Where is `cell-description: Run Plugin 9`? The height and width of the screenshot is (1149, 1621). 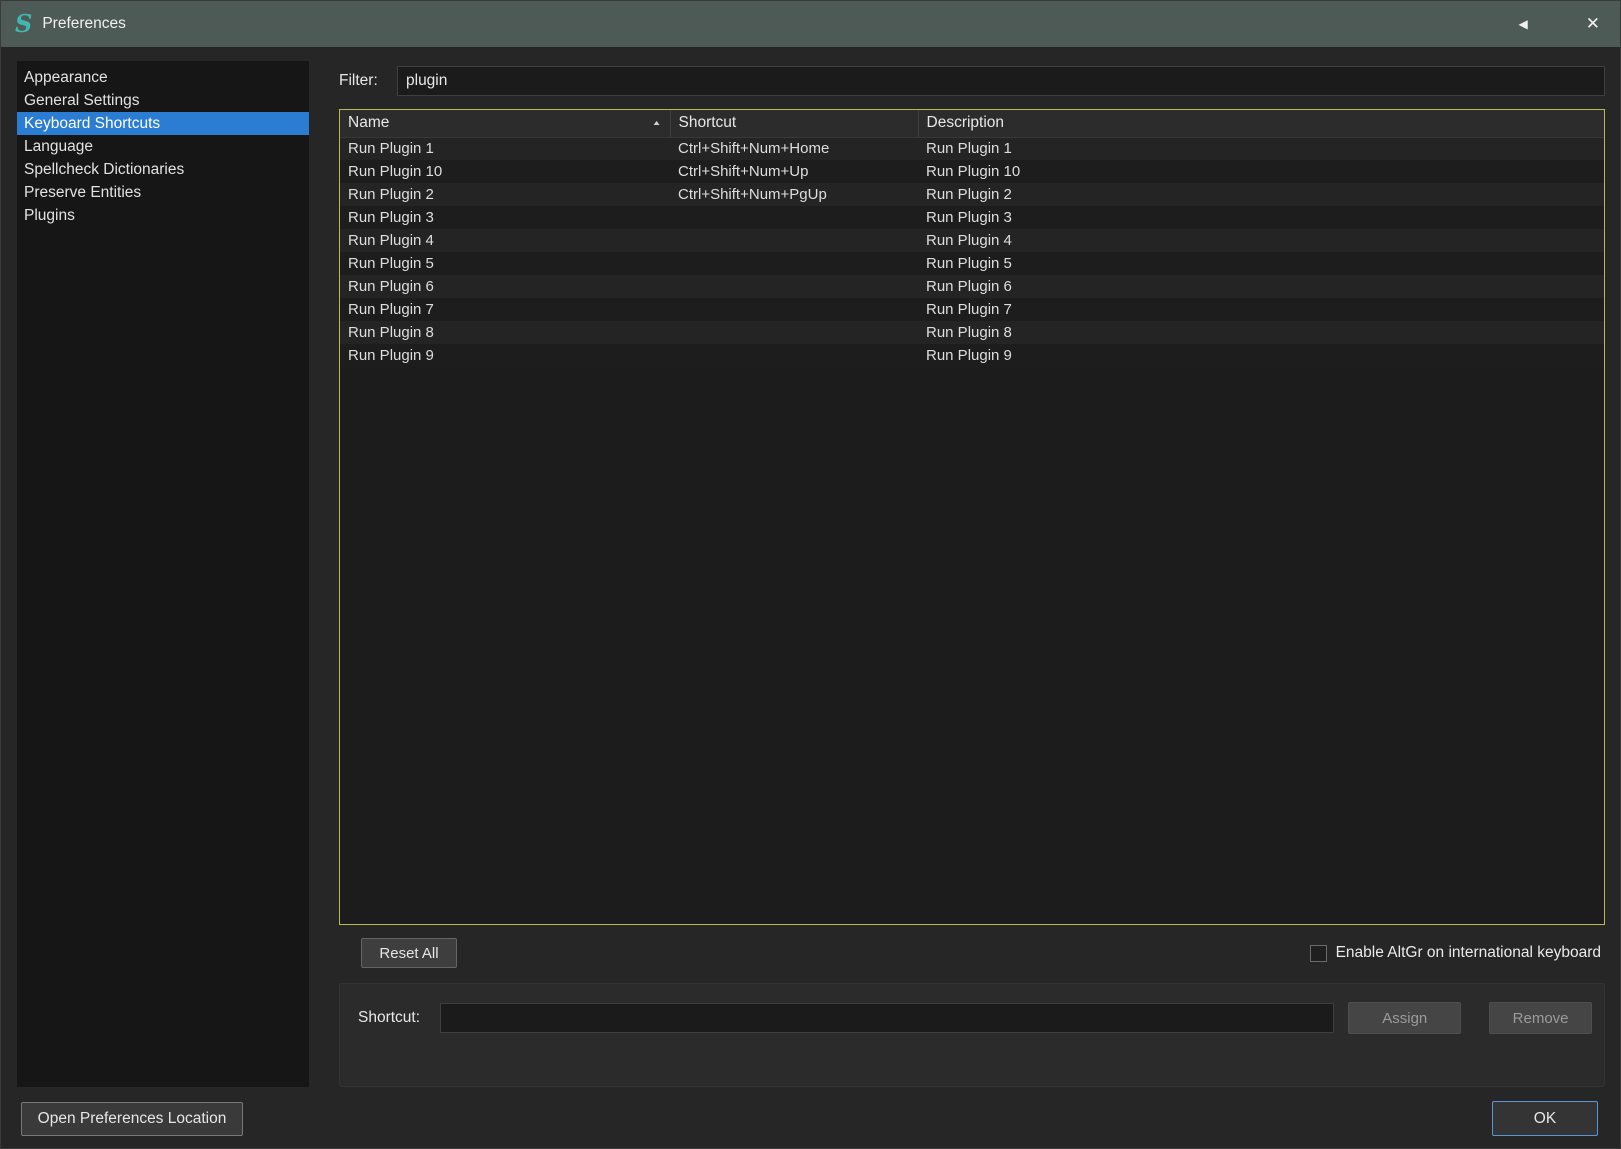
cell-description: Run Plugin 9 is located at coordinates (969, 355).